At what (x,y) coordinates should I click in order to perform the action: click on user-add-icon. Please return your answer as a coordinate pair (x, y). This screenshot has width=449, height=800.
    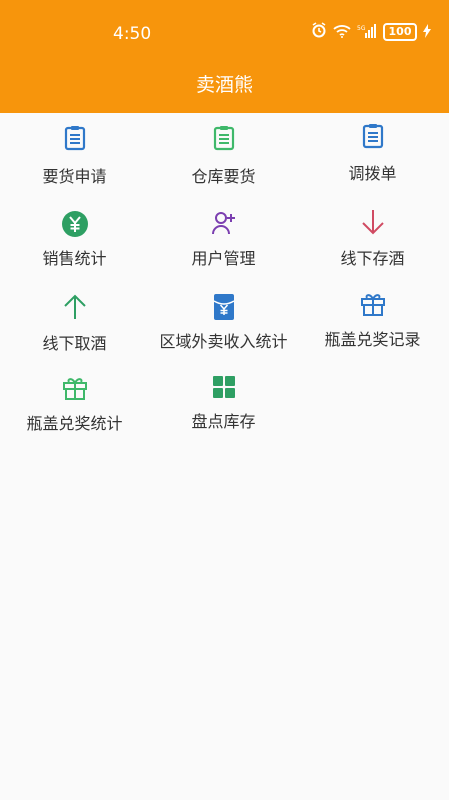
    Looking at the image, I should click on (223, 223).